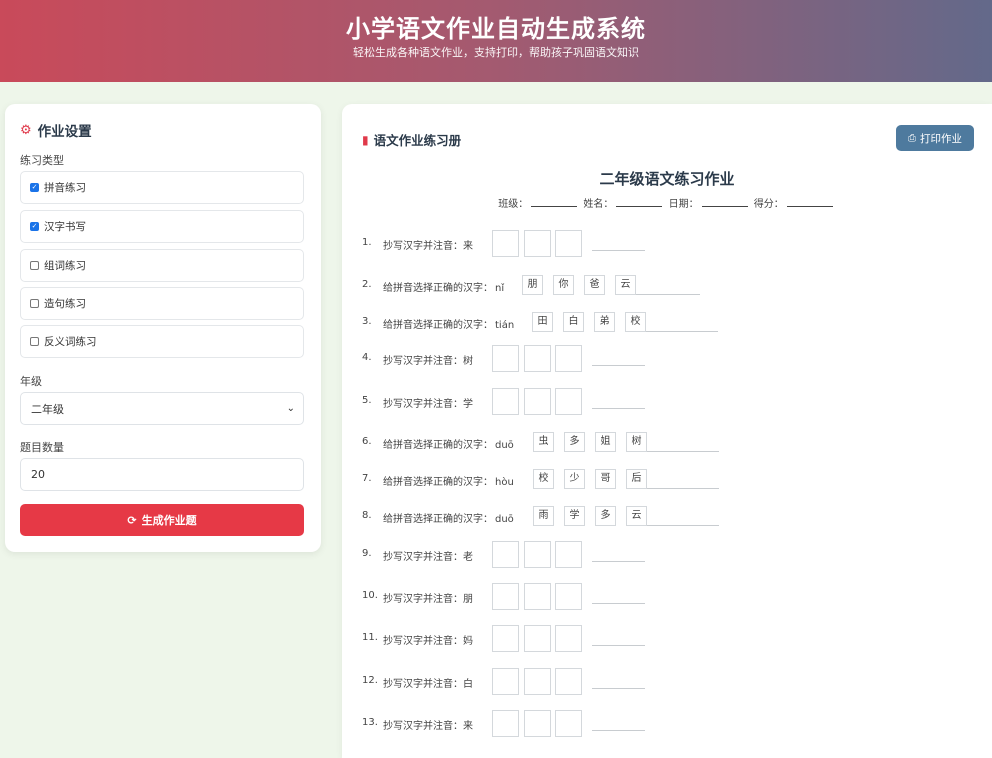 Image resolution: width=992 pixels, height=758 pixels. I want to click on question-number: 13., so click(370, 722).